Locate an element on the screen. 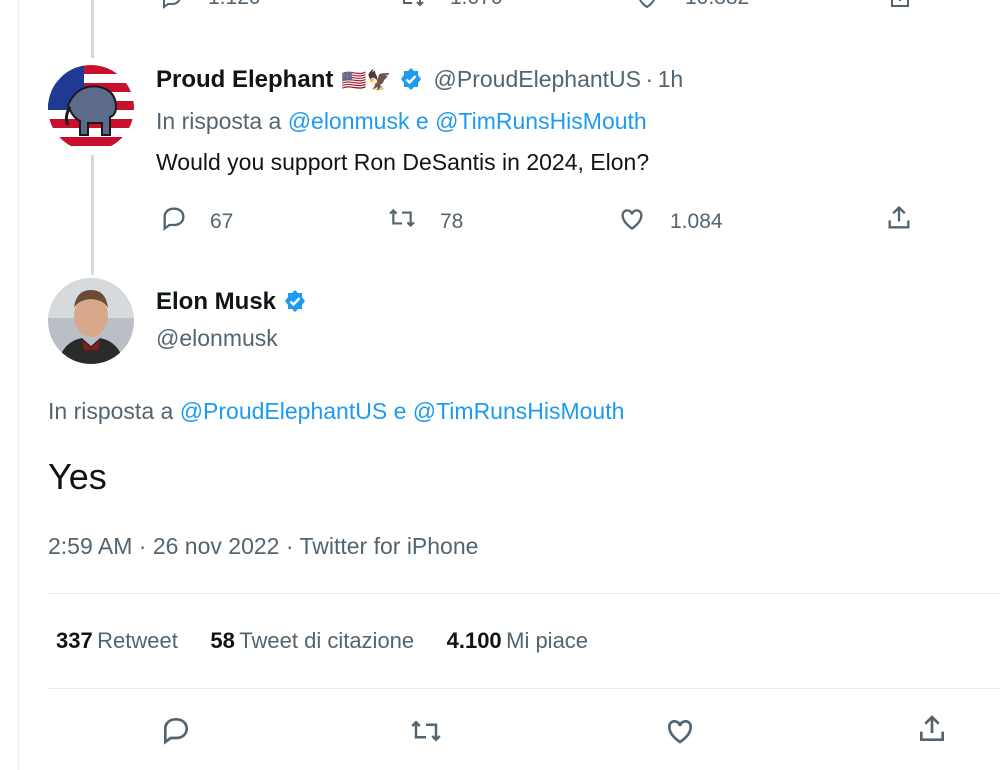 This screenshot has height=770, width=1000. main-tweet-header: Elon Musk is located at coordinates (231, 303).